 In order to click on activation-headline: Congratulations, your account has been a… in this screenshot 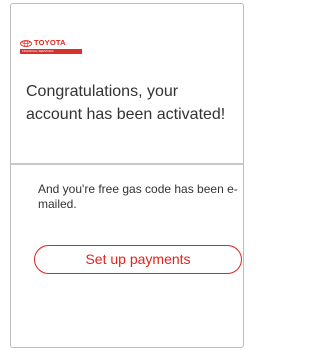, I will do `click(126, 103)`.